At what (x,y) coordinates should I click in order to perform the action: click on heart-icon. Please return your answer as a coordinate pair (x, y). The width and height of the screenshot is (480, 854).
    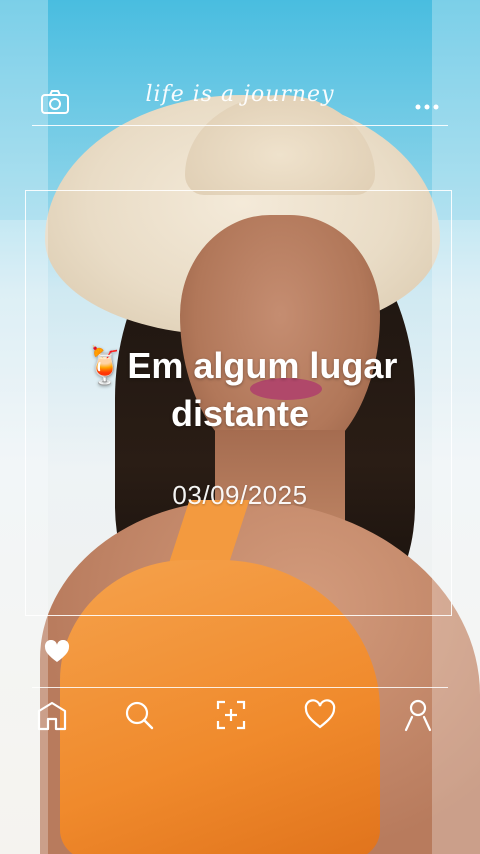
    Looking at the image, I should click on (320, 715).